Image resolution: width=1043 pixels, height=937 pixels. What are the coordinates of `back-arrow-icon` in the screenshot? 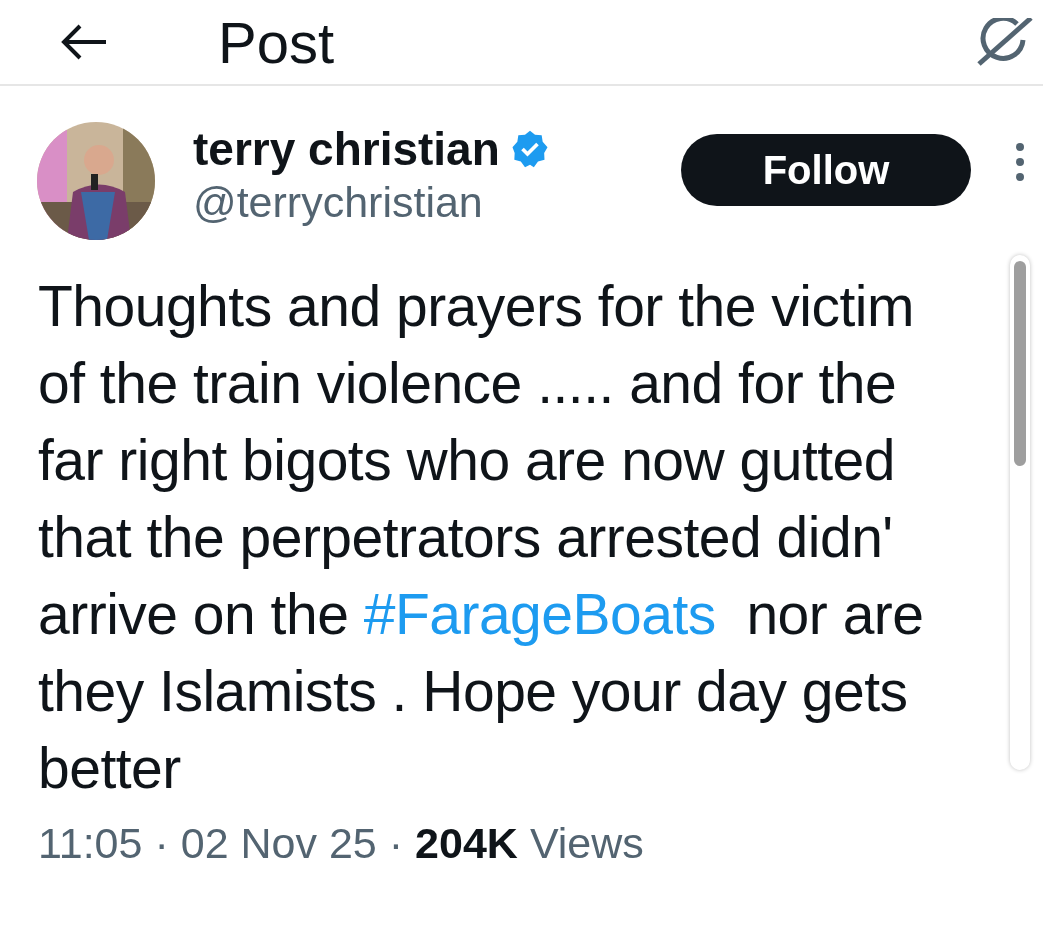 It's located at (84, 42).